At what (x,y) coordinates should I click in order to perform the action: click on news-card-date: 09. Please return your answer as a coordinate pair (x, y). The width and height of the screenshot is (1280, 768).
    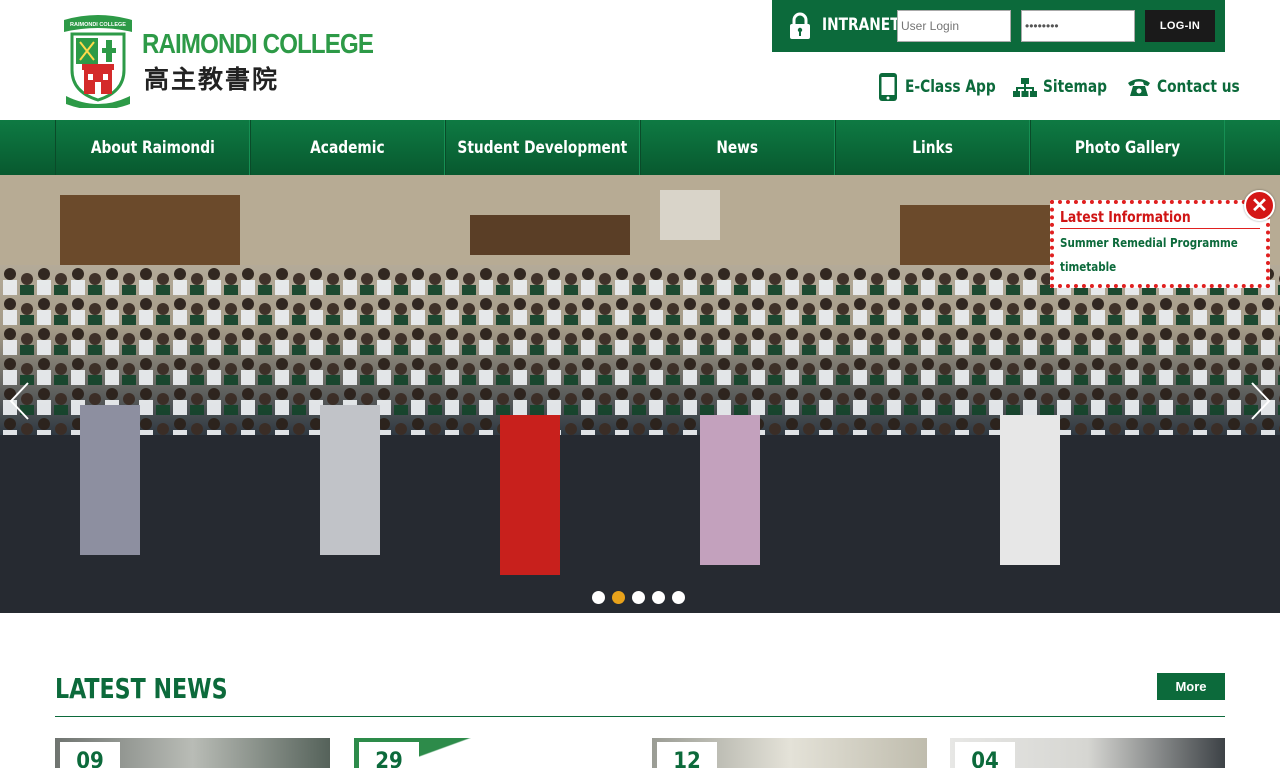
    Looking at the image, I should click on (90, 755).